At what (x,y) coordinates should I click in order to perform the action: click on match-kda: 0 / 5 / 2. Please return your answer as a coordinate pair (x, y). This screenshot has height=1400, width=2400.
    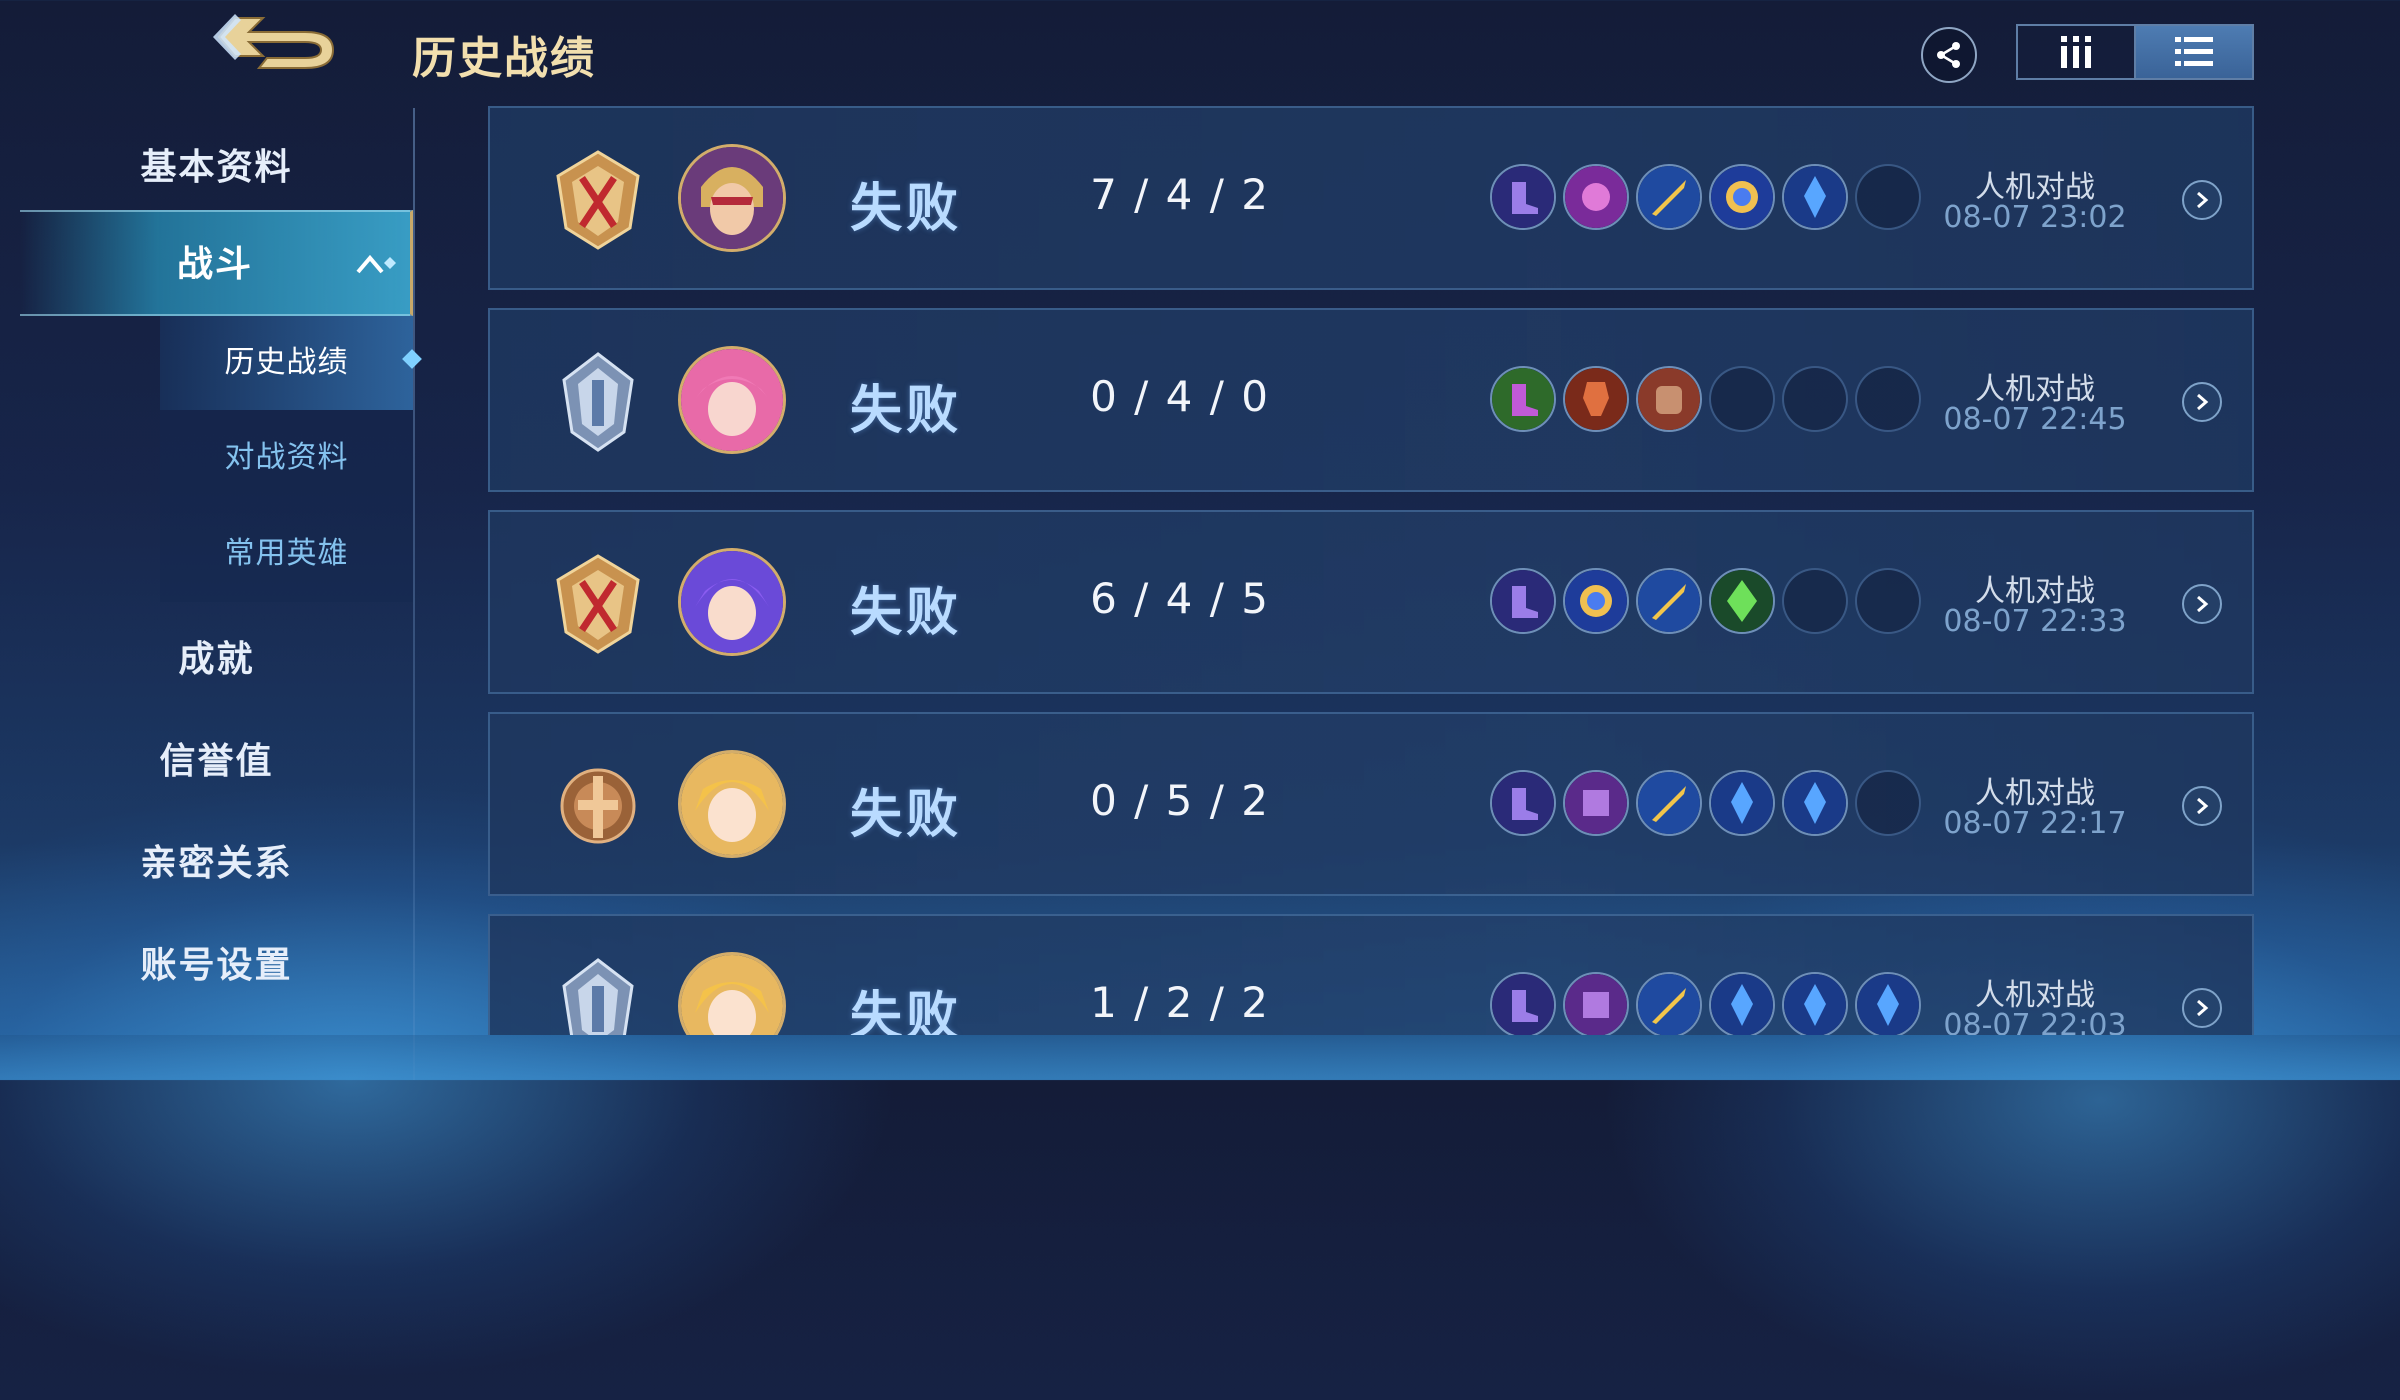
    Looking at the image, I should click on (1180, 800).